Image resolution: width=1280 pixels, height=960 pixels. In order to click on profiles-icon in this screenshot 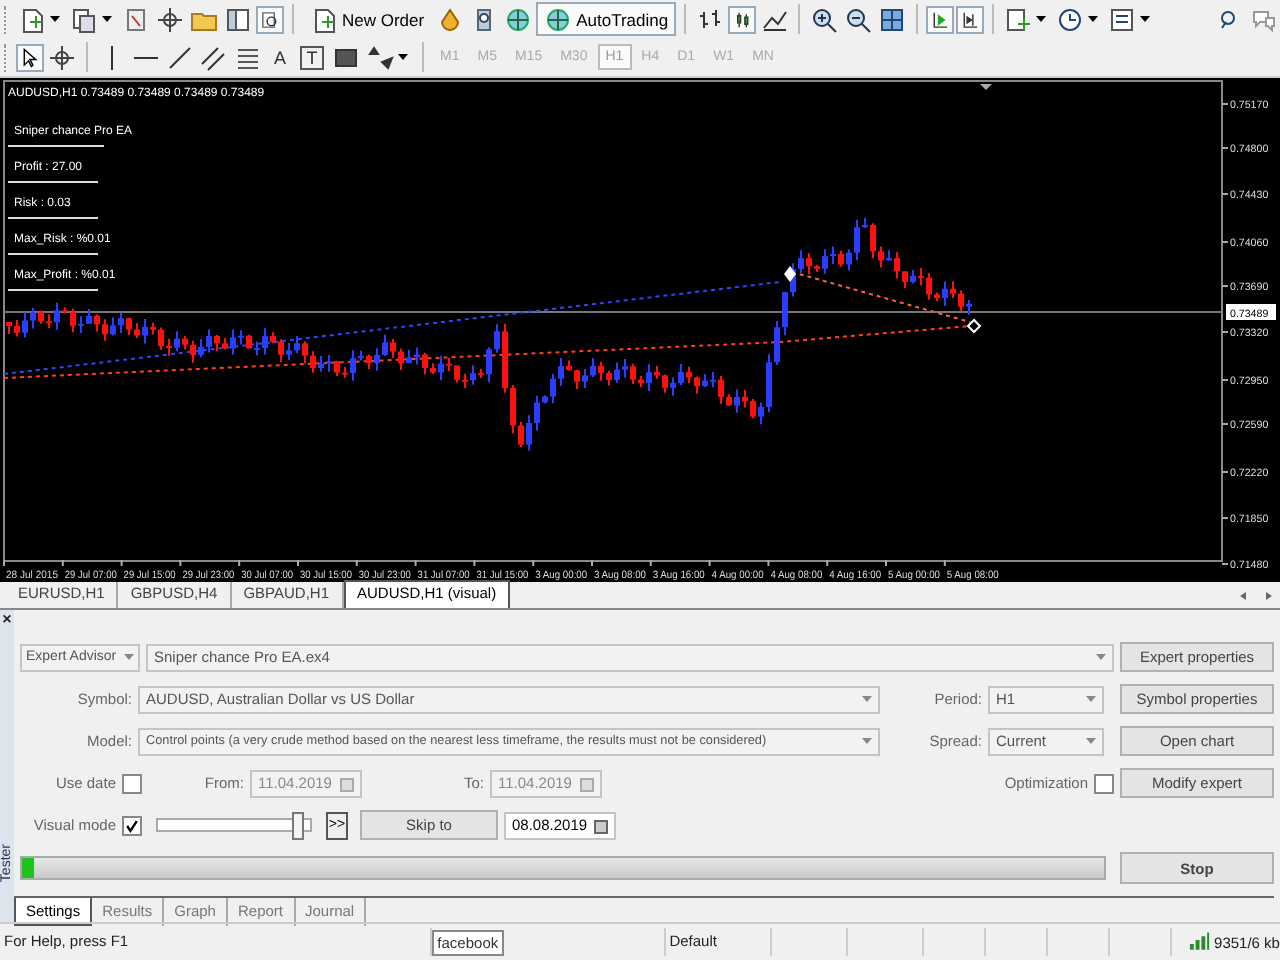, I will do `click(84, 19)`.